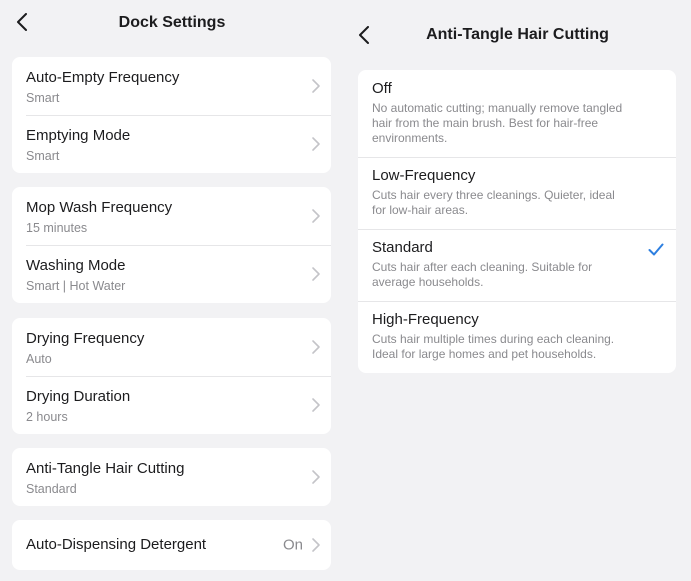 The width and height of the screenshot is (691, 581). I want to click on setting-washing-mode: Washing Mode Smart | Hot Water, so click(171, 274).